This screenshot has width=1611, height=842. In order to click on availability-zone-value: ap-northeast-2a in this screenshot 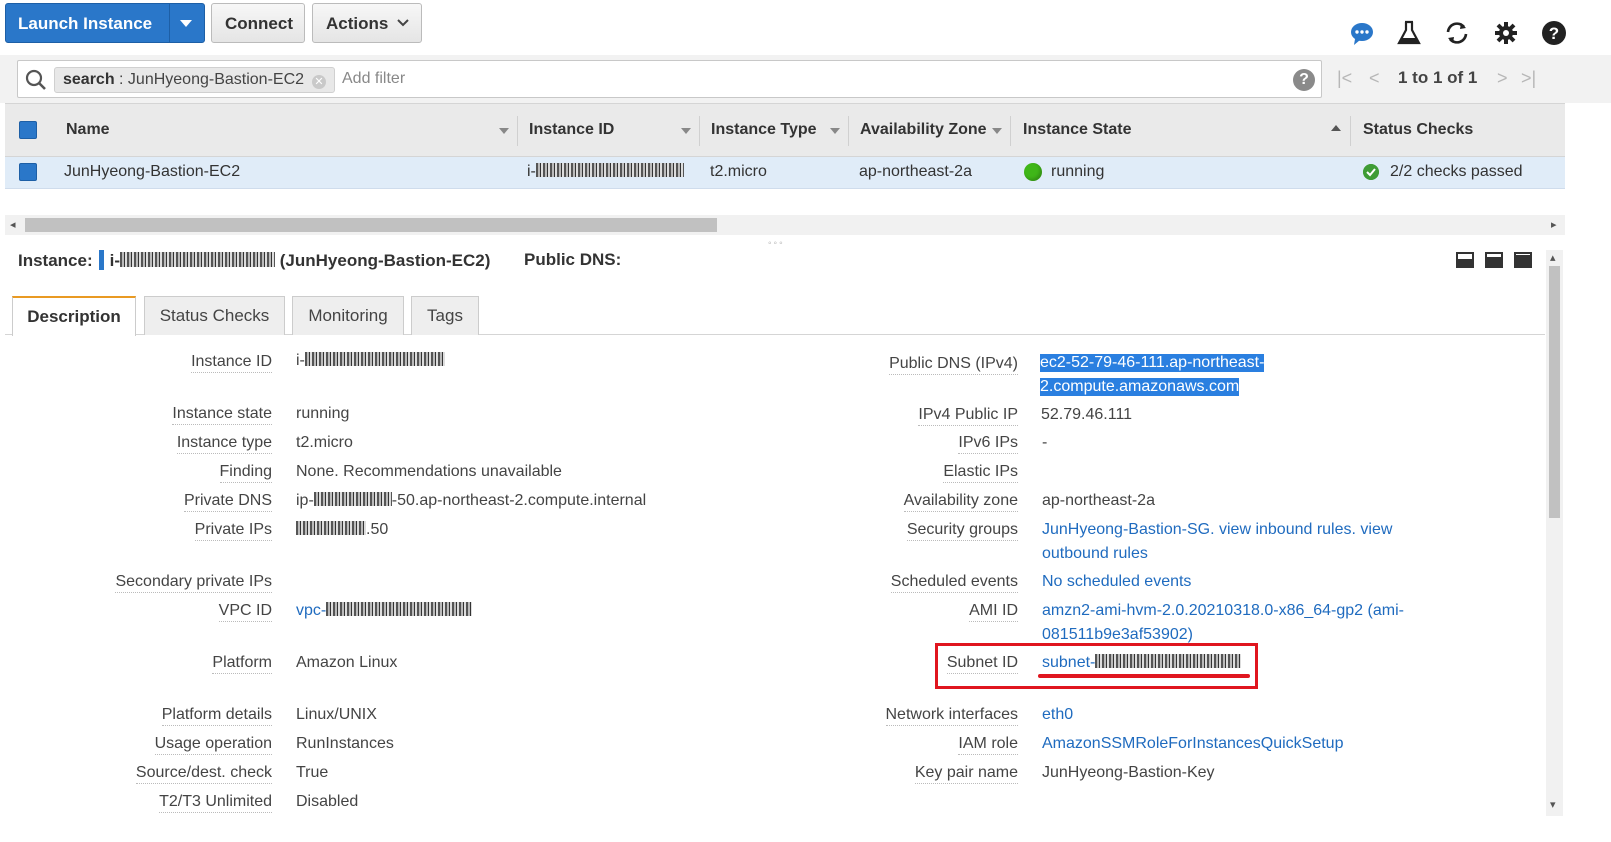, I will do `click(1098, 500)`.